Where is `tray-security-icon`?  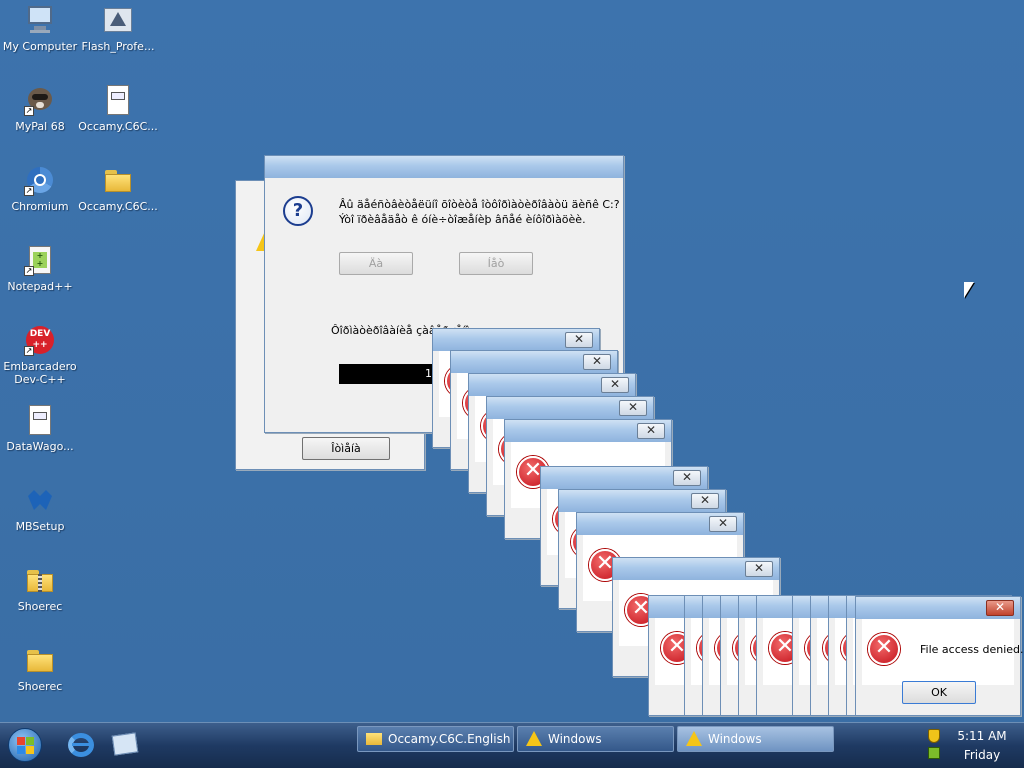 tray-security-icon is located at coordinates (934, 736).